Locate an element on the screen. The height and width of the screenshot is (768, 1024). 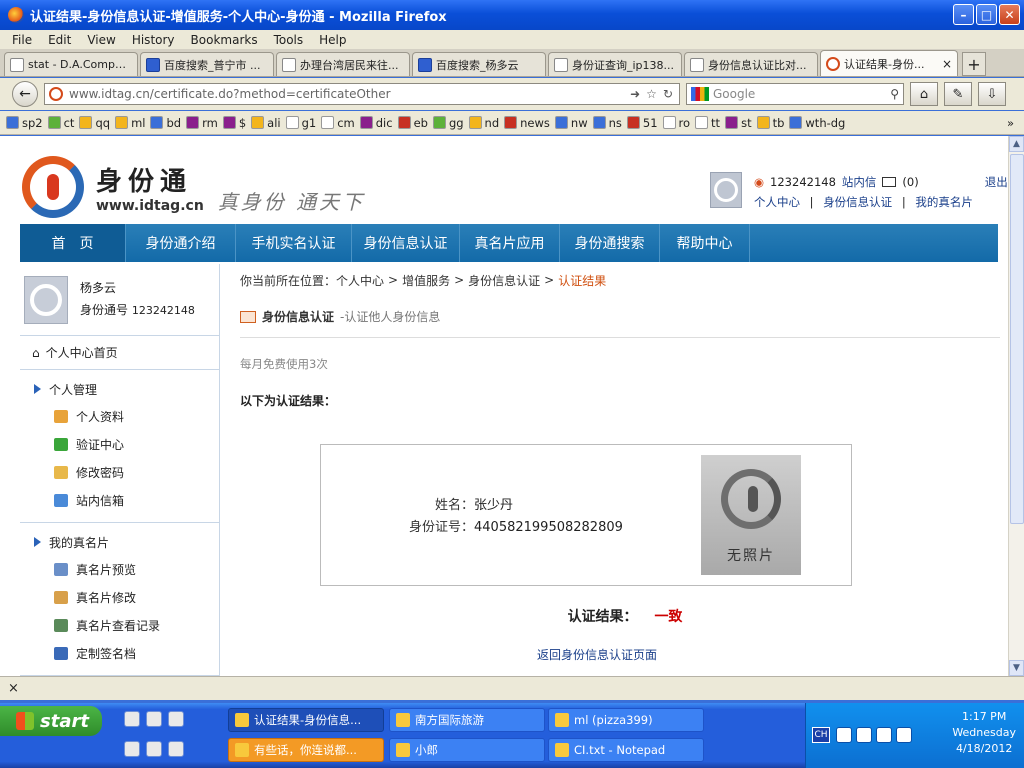
bookmark-eb: eb is located at coordinates (412, 123).